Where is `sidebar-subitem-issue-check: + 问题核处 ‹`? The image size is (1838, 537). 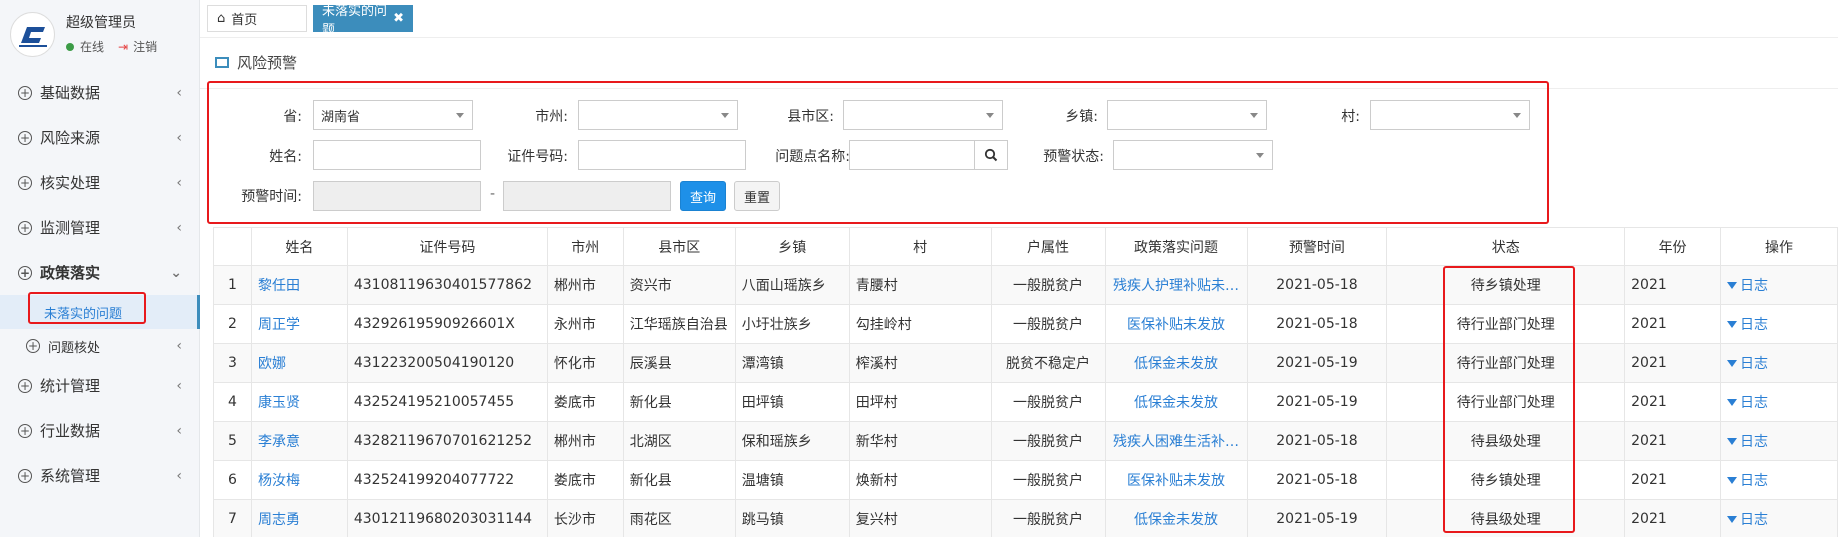
sidebar-subitem-issue-check: + 问题核处 ‹ is located at coordinates (100, 346).